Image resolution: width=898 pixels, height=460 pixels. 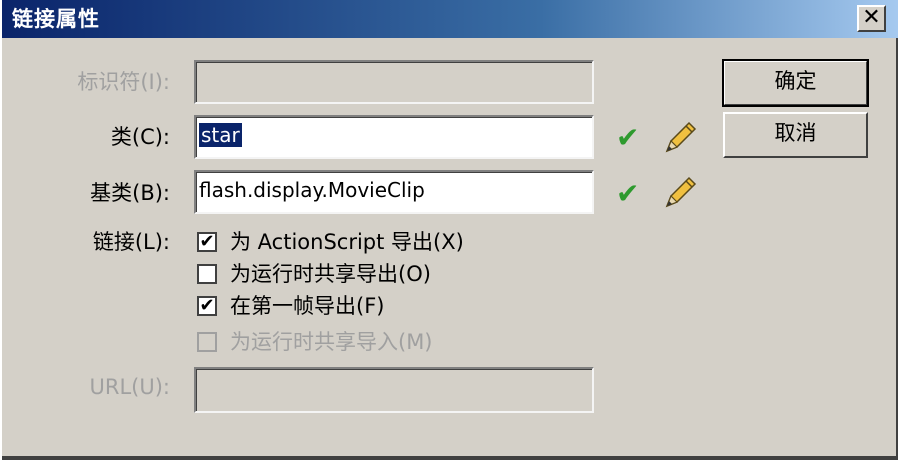 I want to click on import-for-runtime-sharing-label: 为运行时共享导入(M), so click(x=331, y=342).